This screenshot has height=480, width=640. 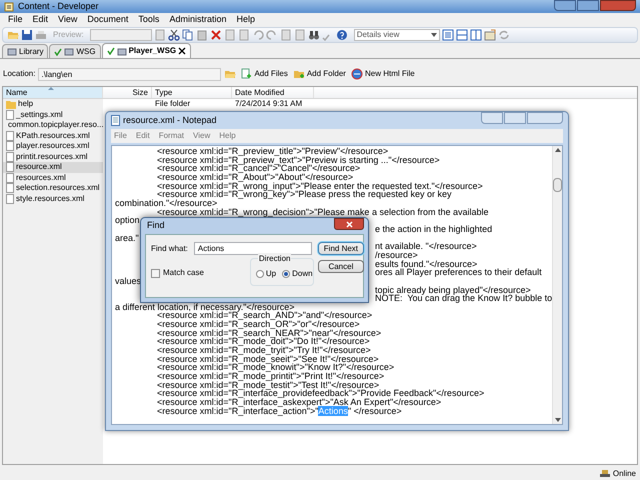 I want to click on paste-icon, so click(x=202, y=35).